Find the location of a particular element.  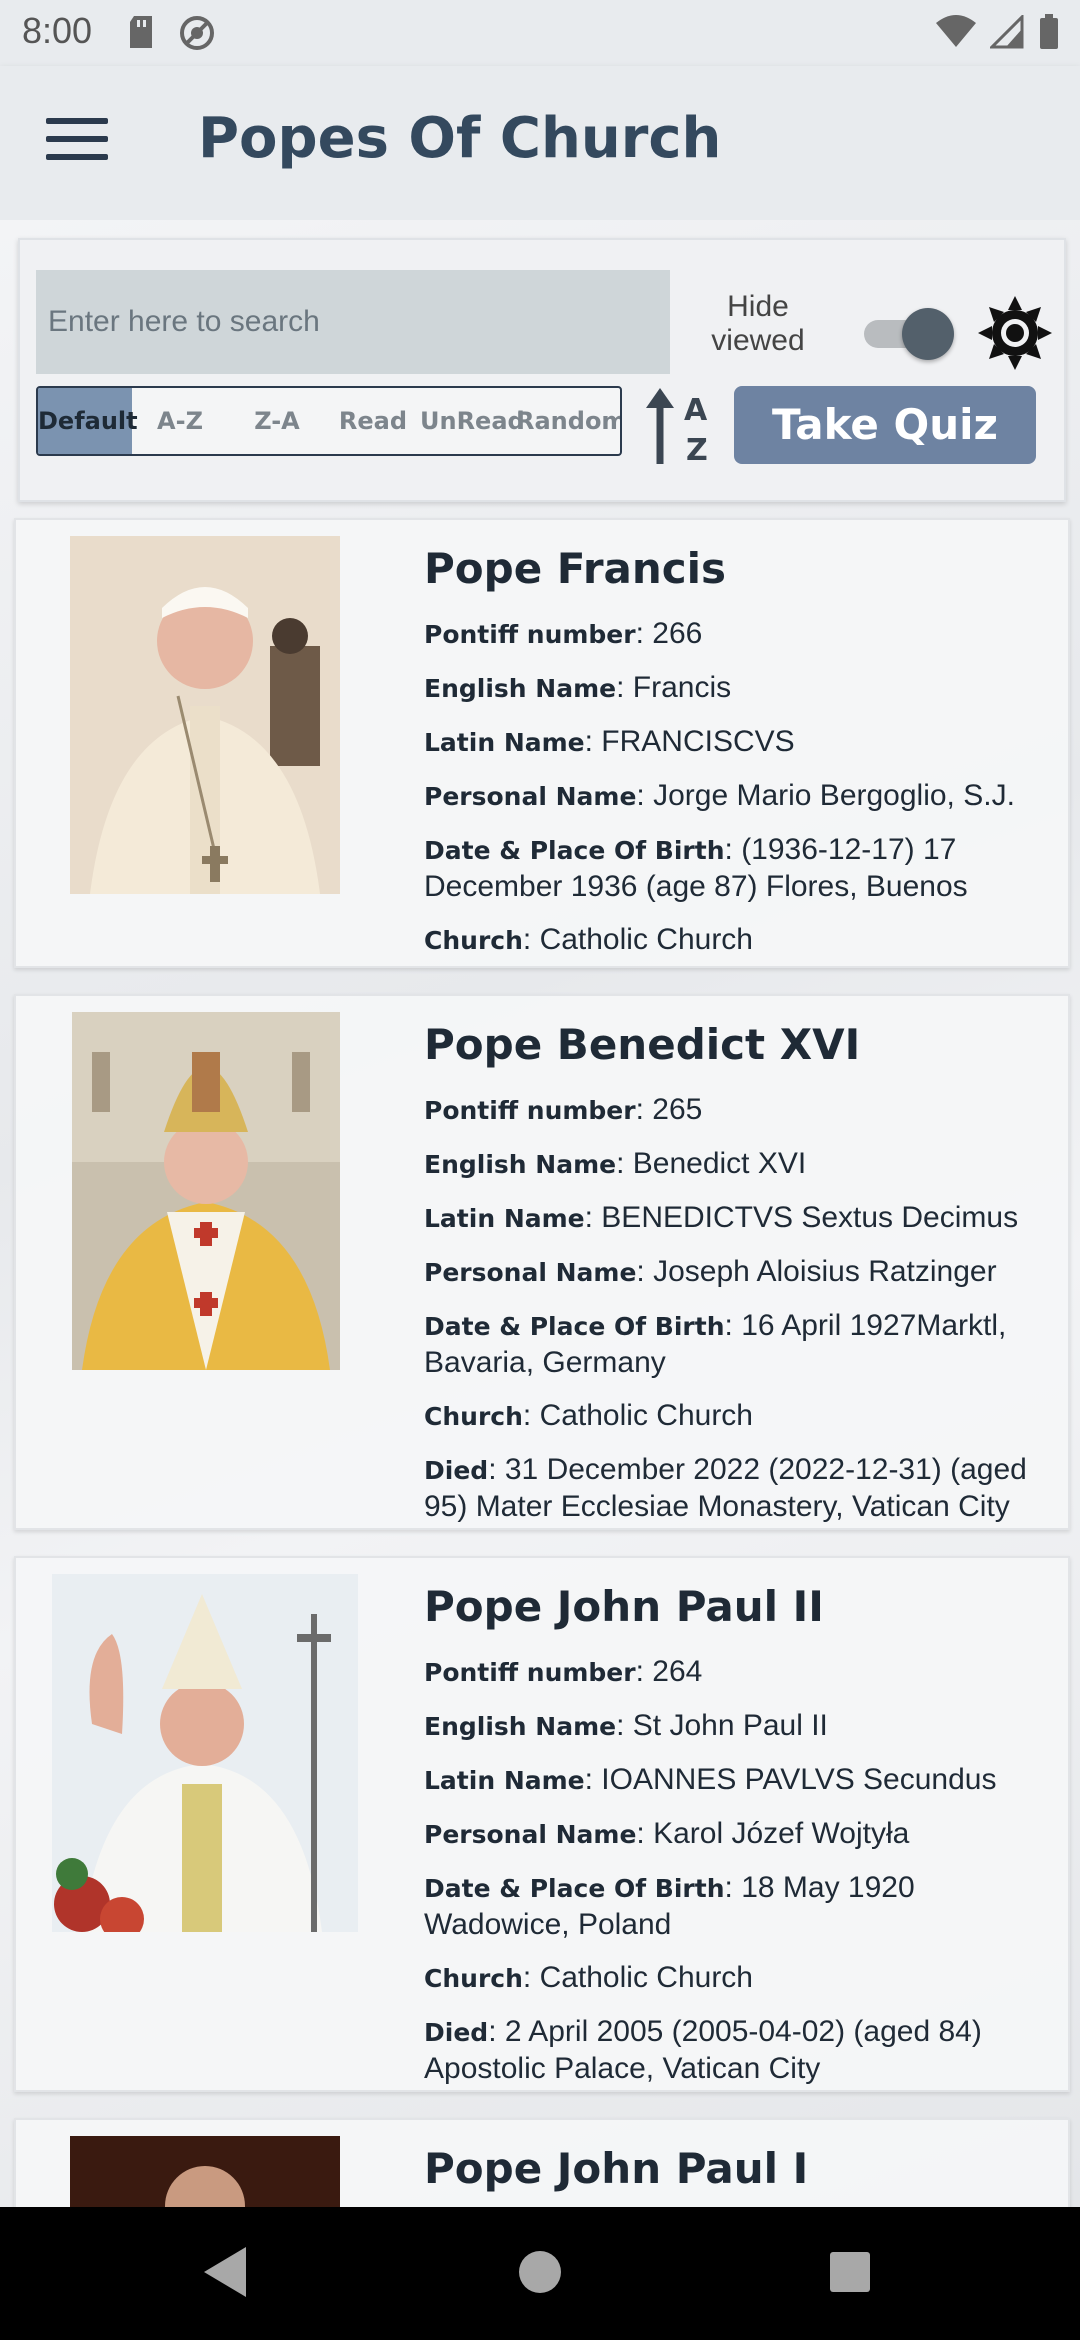

sd-card-icon is located at coordinates (141, 32).